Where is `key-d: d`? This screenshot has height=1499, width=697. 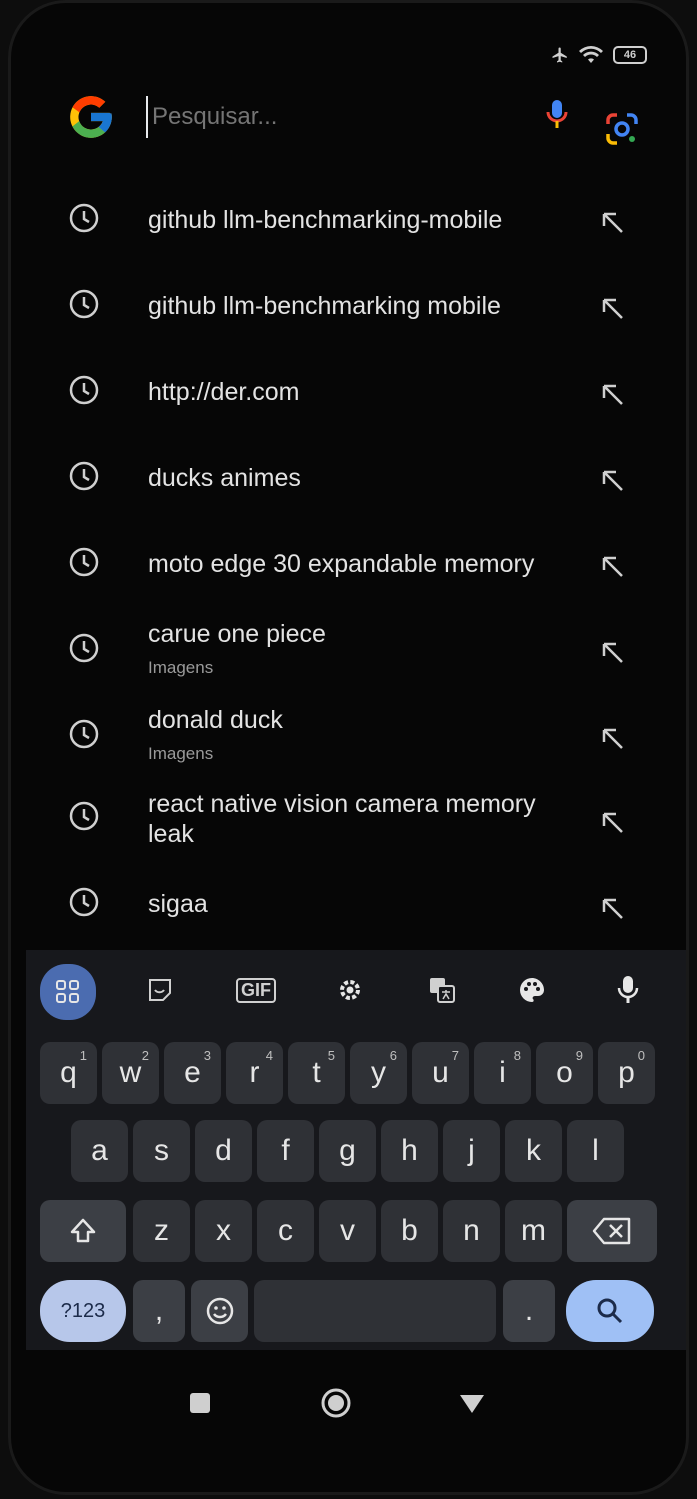 key-d: d is located at coordinates (223, 1151).